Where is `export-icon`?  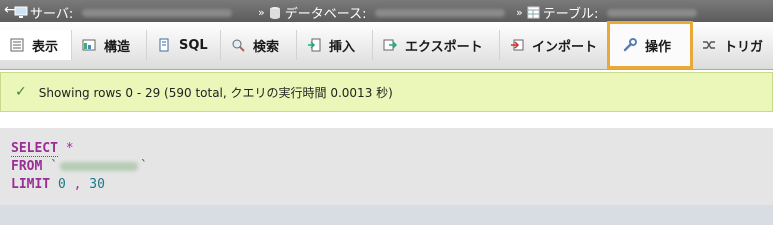
export-icon is located at coordinates (390, 45).